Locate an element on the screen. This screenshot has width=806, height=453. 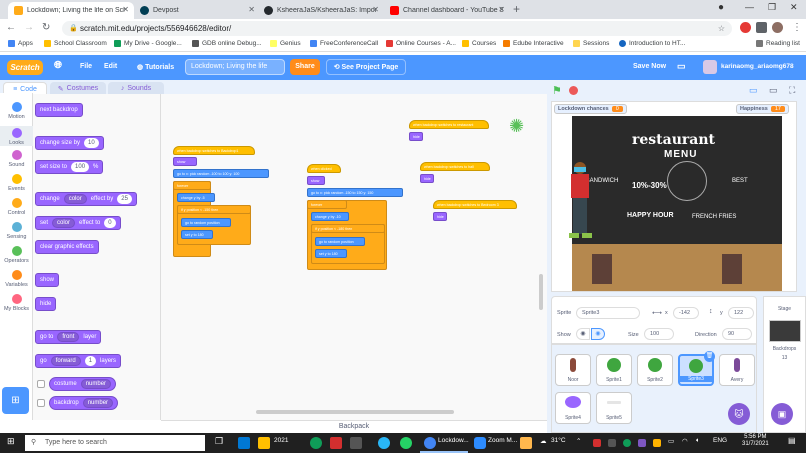
category-operators: Operators is located at coordinates (16, 255).